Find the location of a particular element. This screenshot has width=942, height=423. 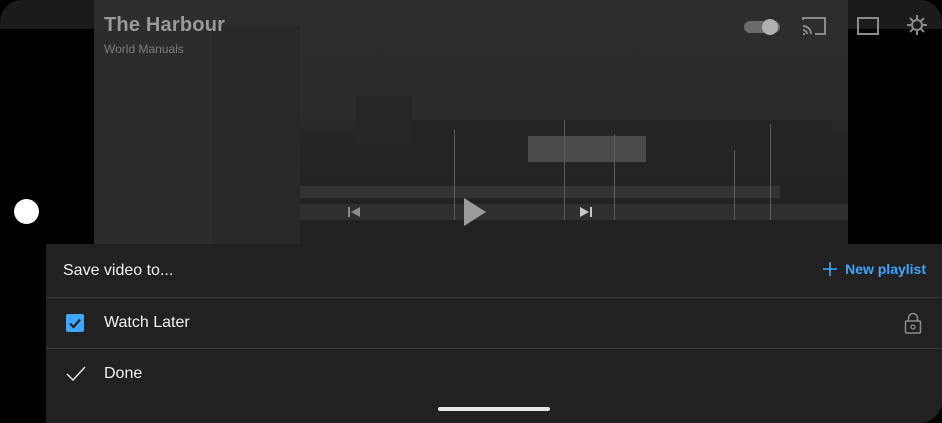

done-button: Done is located at coordinates (494, 374).